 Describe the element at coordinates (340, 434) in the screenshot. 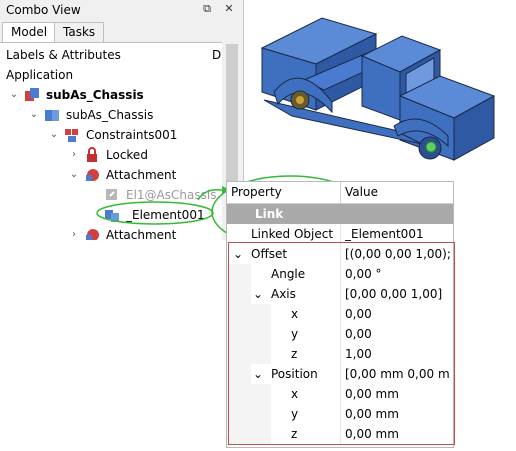

I see `property-position-z: z 0,00 mm` at that location.